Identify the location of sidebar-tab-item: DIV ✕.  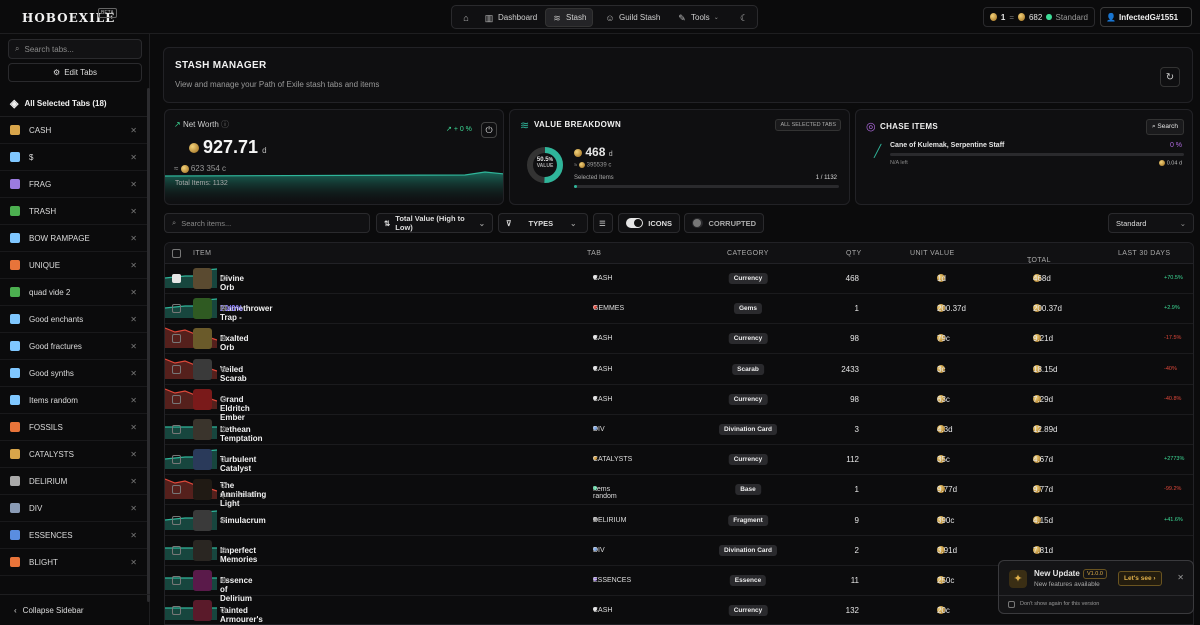
(73, 508).